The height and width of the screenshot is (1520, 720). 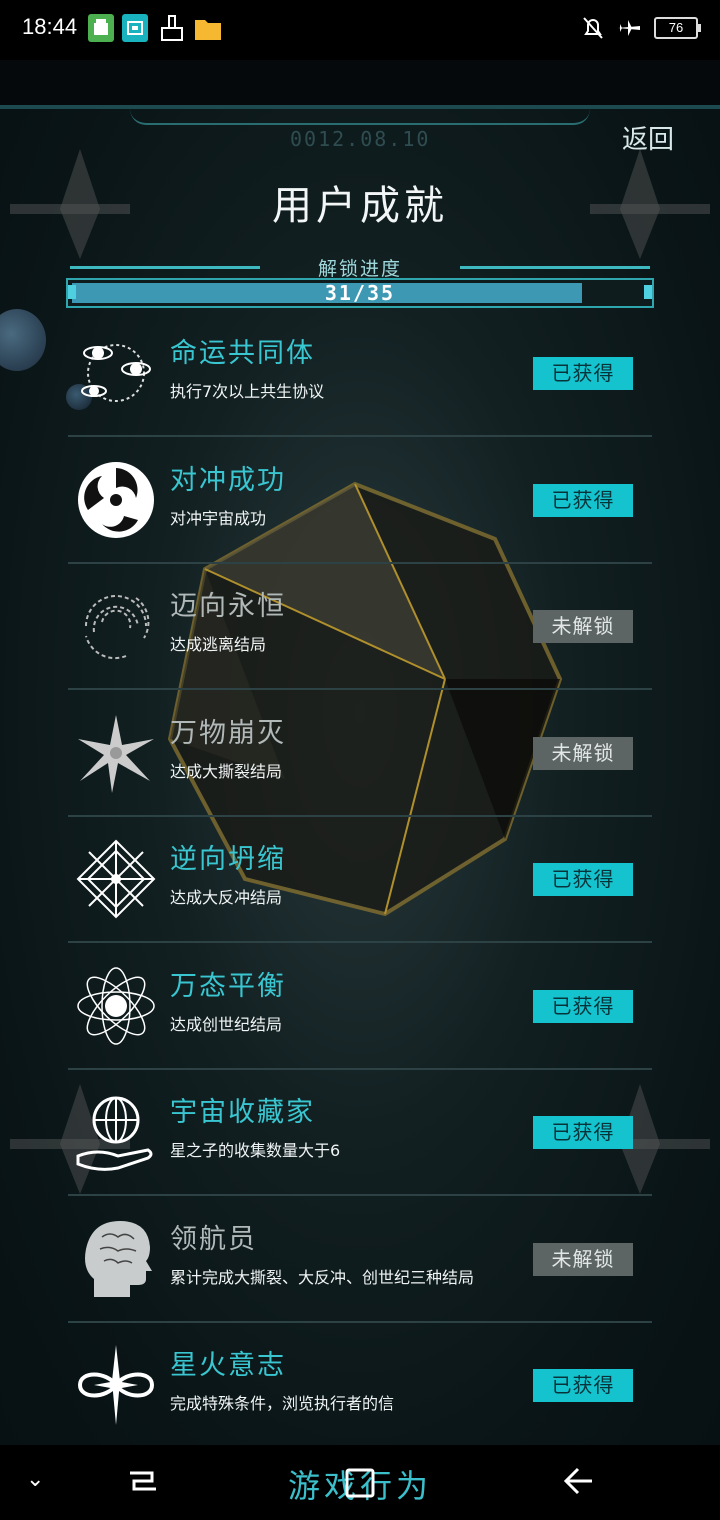 What do you see at coordinates (360, 1006) in the screenshot?
I see `achievement-item: 万态平衡达成创世纪结局 已获得` at bounding box center [360, 1006].